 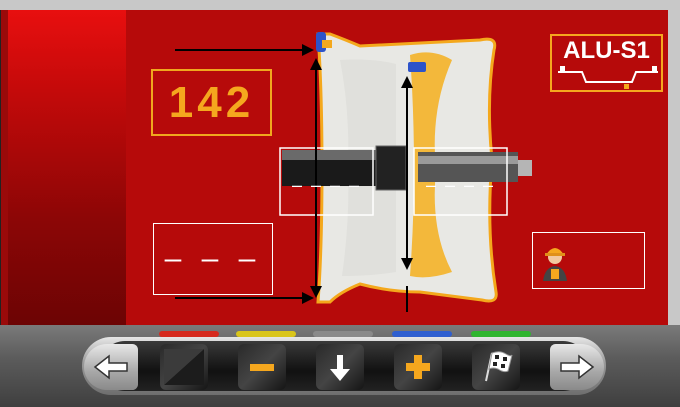 I want to click on operator-icon, so click(x=555, y=264).